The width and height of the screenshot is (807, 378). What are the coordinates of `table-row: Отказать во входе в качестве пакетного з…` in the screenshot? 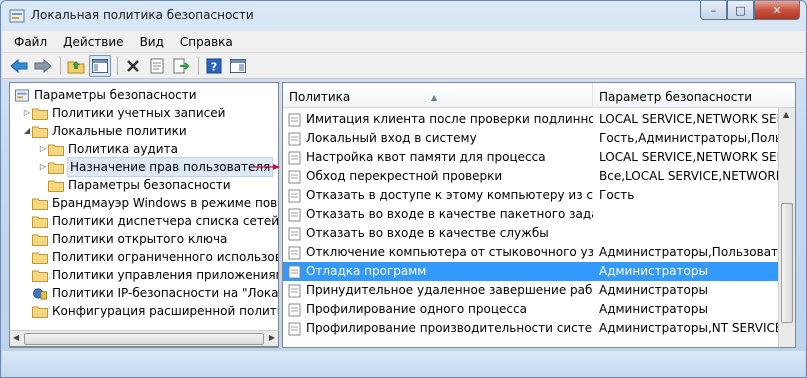 It's located at (531, 214).